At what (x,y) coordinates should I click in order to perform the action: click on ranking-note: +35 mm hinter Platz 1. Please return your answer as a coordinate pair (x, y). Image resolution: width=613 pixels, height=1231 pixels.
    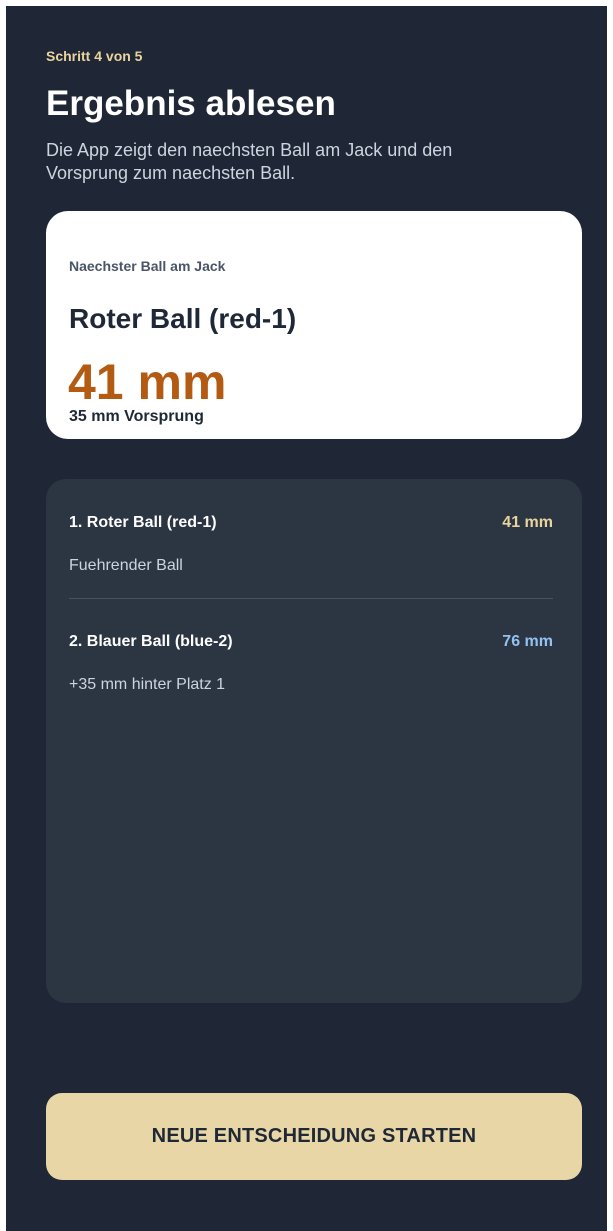
    Looking at the image, I should click on (147, 684).